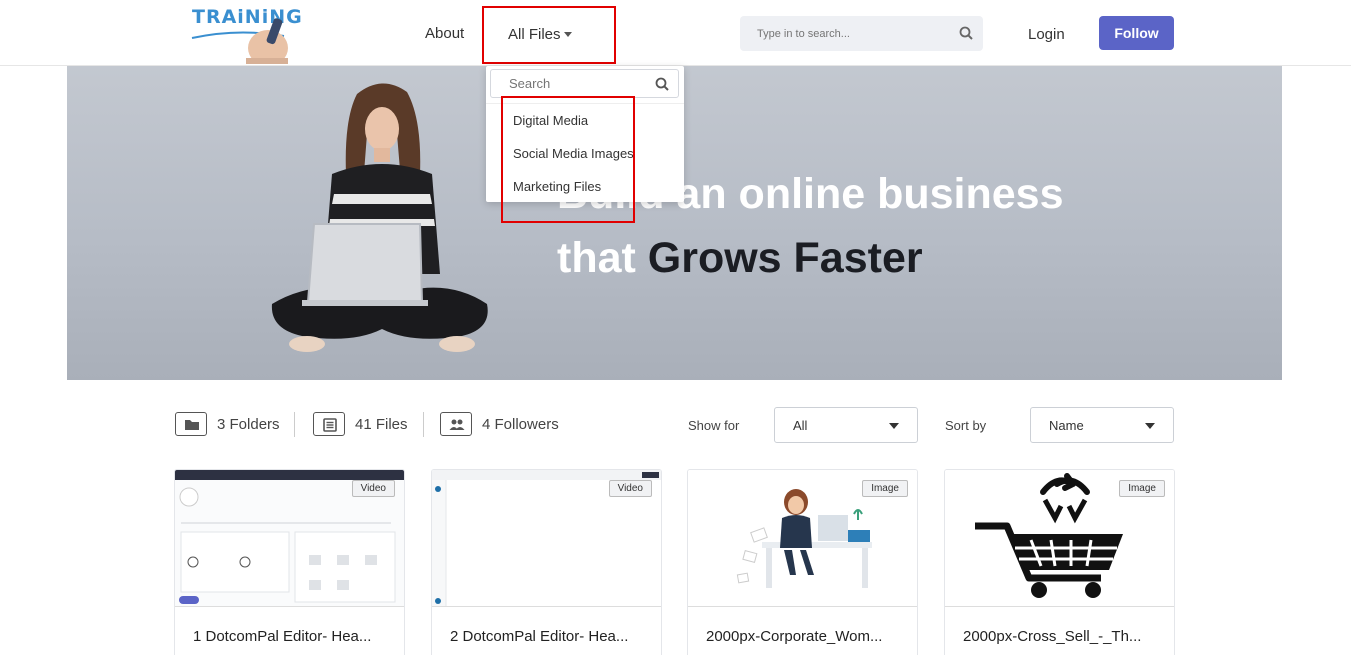 The width and height of the screenshot is (1351, 655). What do you see at coordinates (966, 425) in the screenshot?
I see `sort-by-label: Sort by` at bounding box center [966, 425].